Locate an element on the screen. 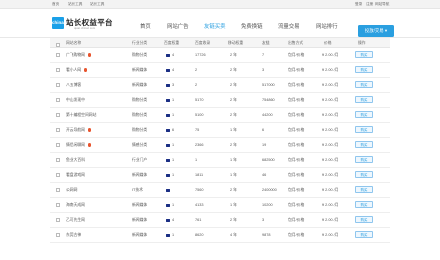 The height and width of the screenshot is (260, 440). cell-friend-links: 7 is located at coordinates (263, 55).